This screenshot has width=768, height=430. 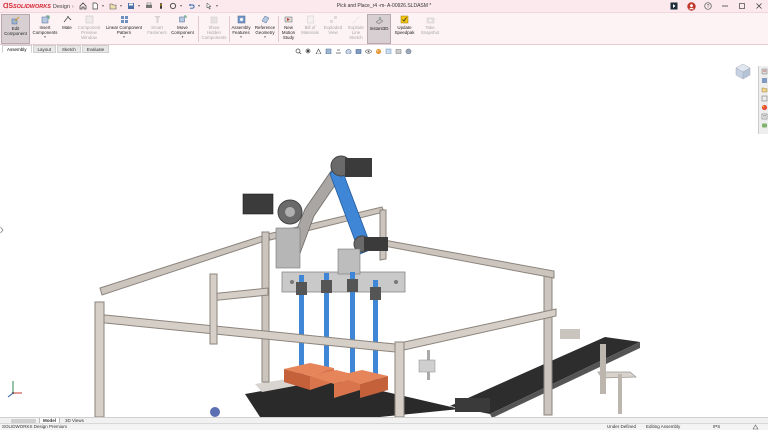 I want to click on instant3d-button: Instant3D, so click(x=379, y=29).